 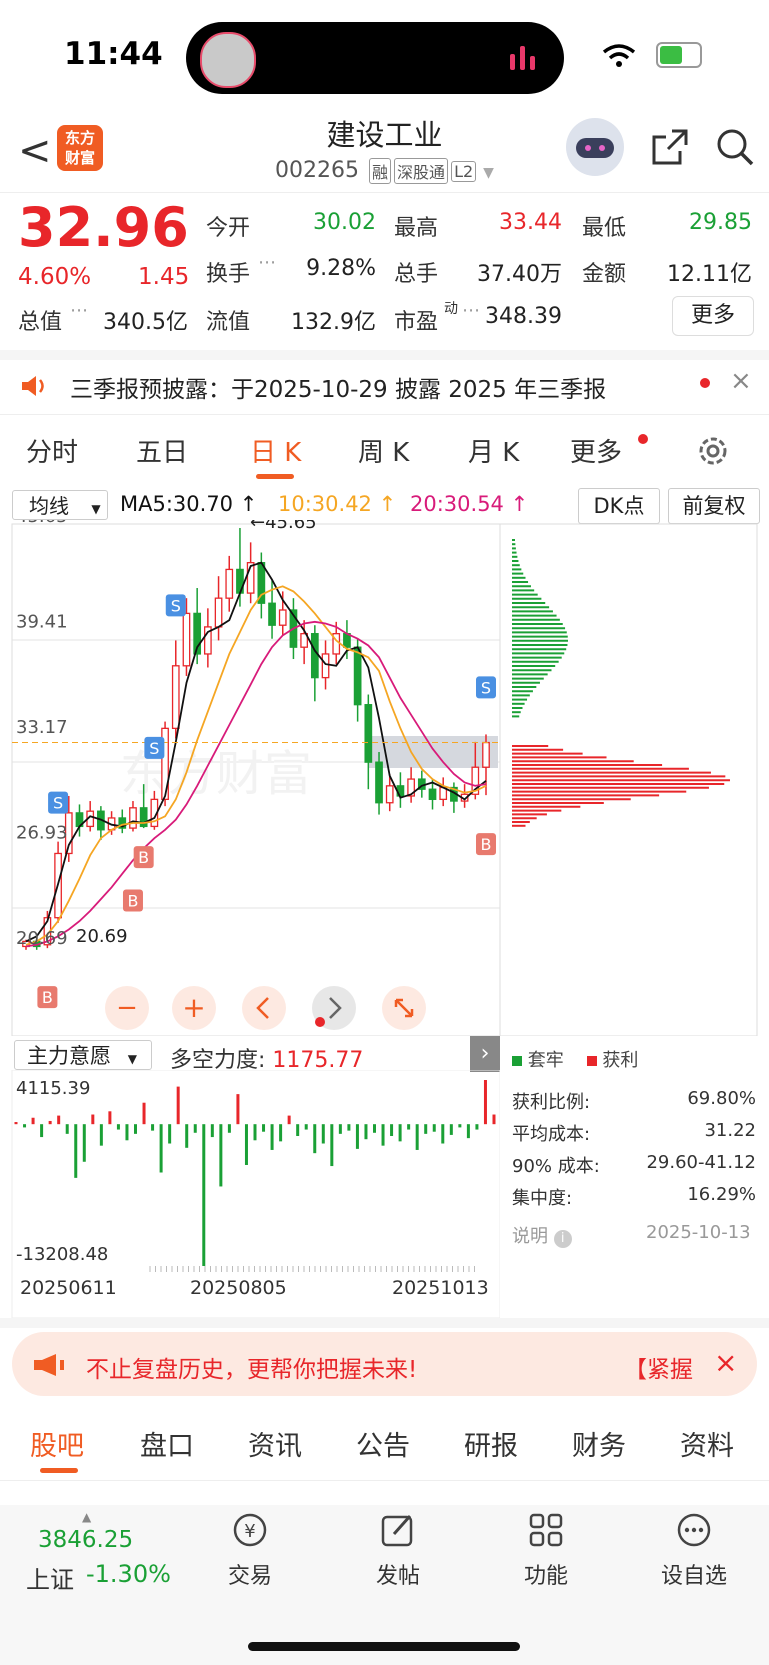 What do you see at coordinates (267, 262) in the screenshot?
I see `turnover-info-icon: ⋯` at bounding box center [267, 262].